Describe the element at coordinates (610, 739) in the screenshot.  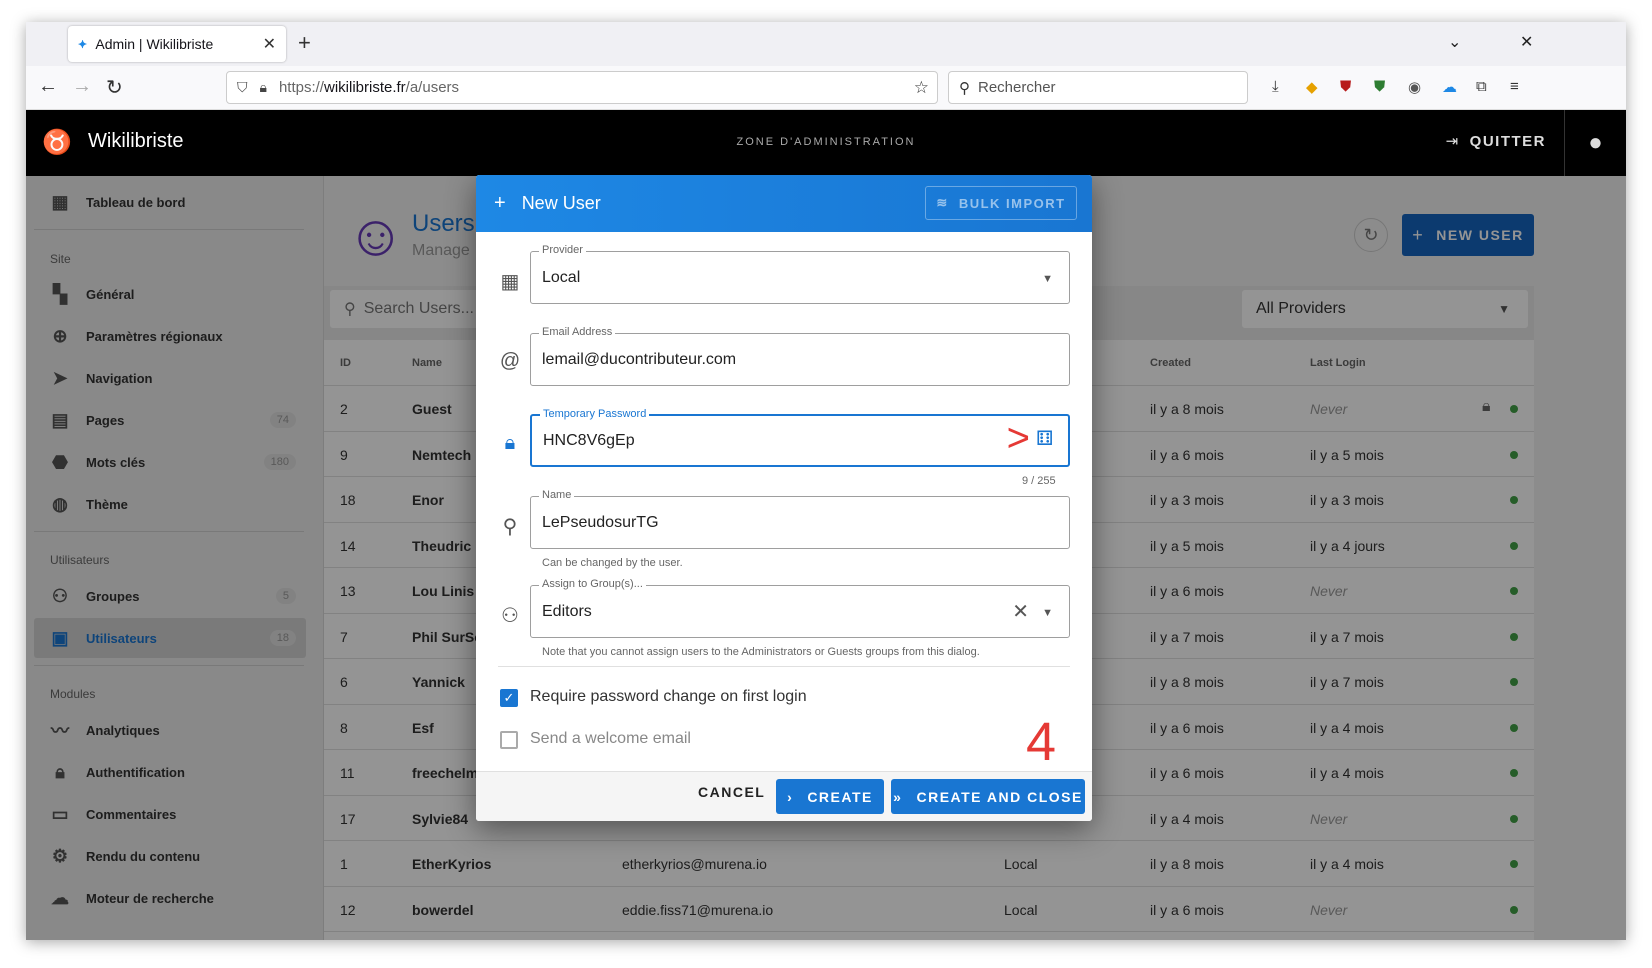
I see `welcome-email-label: Send a welcome email` at that location.